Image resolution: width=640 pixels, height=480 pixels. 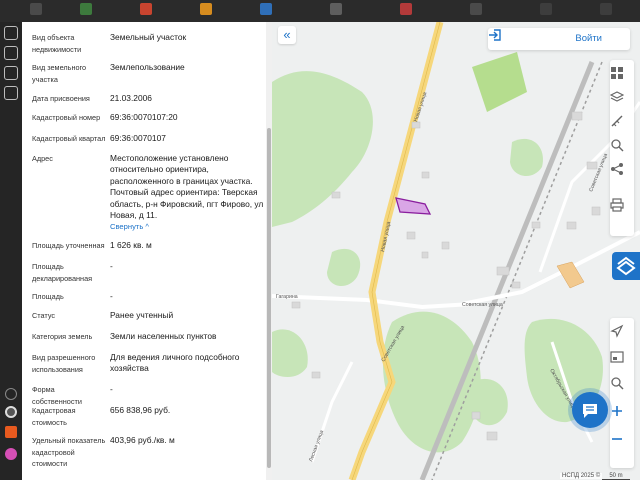 What do you see at coordinates (287, 297) in the screenshot?
I see `street-label: Гагарина` at bounding box center [287, 297].